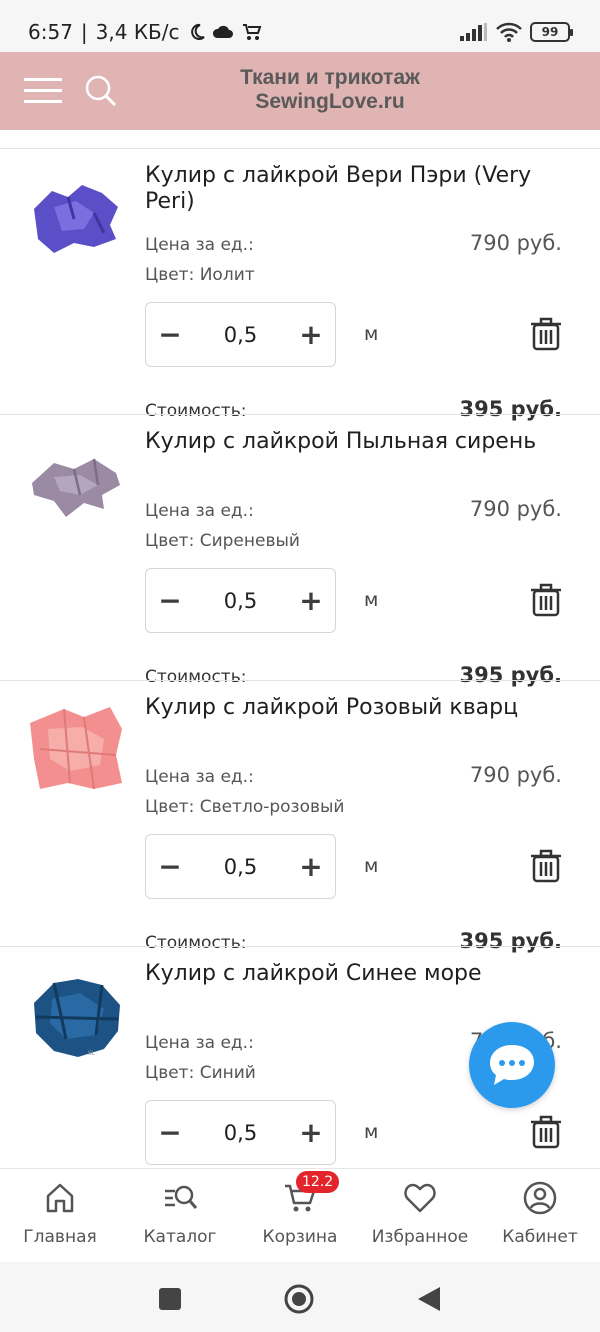  I want to click on item-title: Кулир с лайкрой Синее море, so click(355, 974).